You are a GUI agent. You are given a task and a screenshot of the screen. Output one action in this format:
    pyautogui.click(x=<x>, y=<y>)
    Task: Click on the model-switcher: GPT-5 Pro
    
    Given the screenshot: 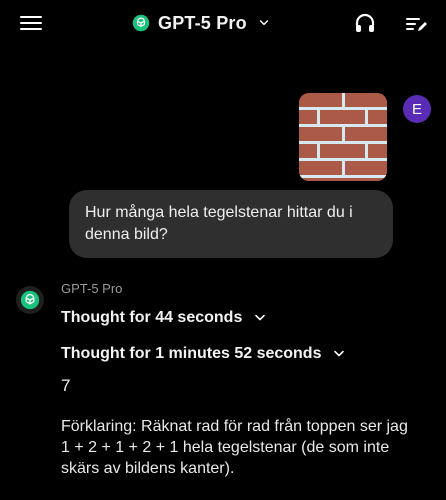 What is the action you would take?
    pyautogui.click(x=201, y=23)
    